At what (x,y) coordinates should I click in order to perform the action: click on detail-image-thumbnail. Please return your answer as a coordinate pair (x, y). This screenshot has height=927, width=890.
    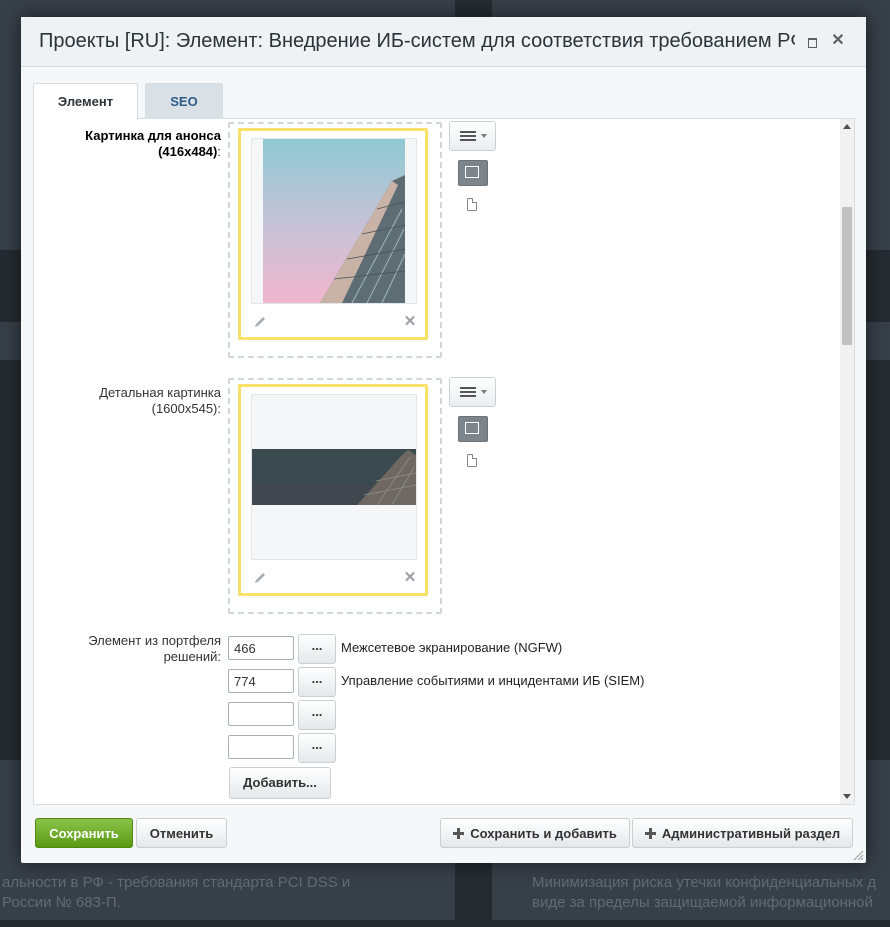
    Looking at the image, I should click on (334, 477).